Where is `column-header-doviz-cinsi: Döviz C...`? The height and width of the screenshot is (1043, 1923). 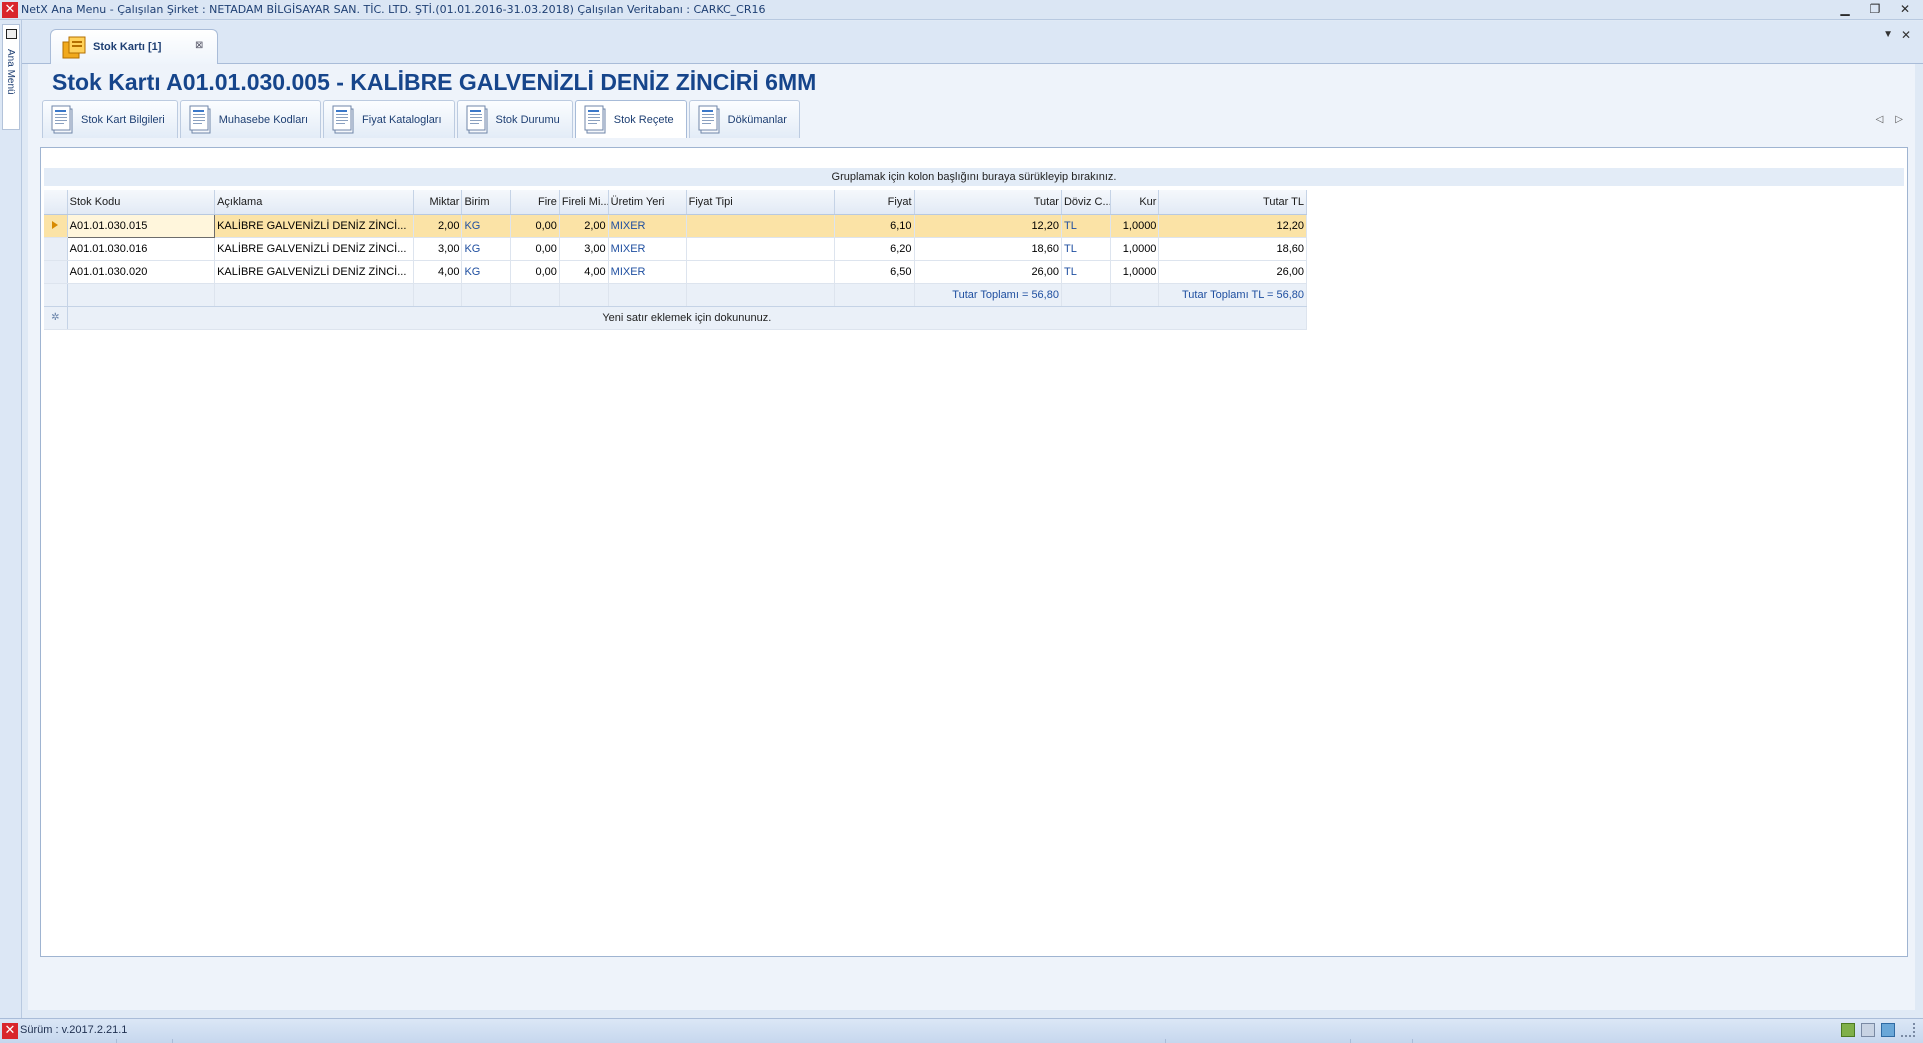 column-header-doviz-cinsi: Döviz C... is located at coordinates (1086, 202).